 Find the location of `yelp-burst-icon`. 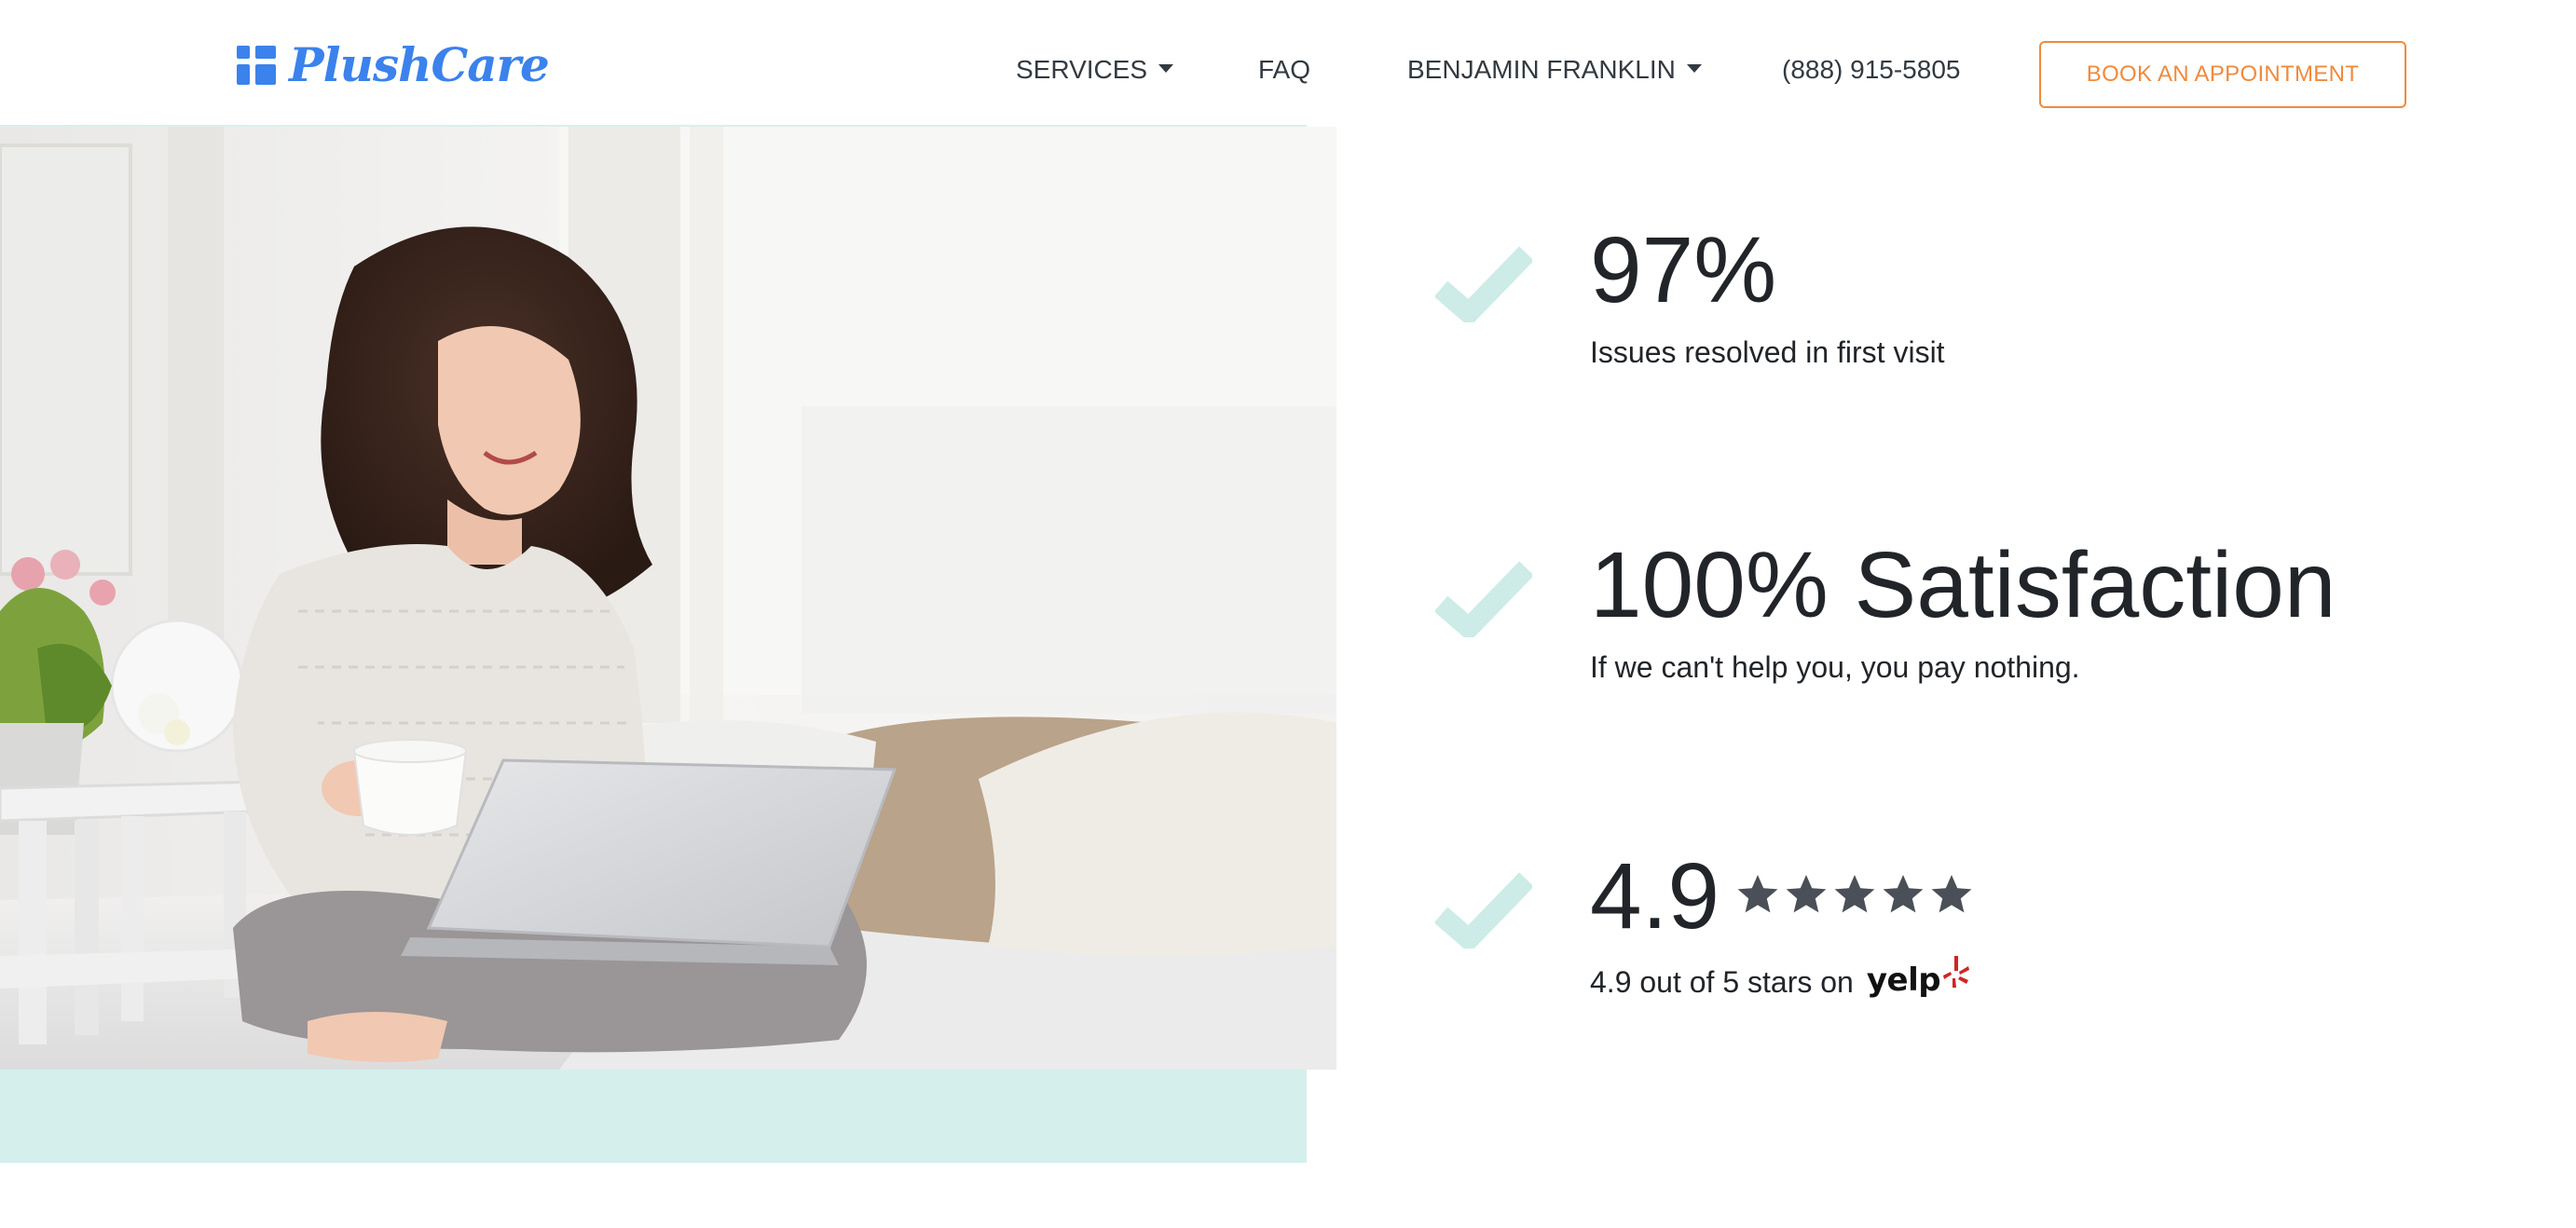

yelp-burst-icon is located at coordinates (1956, 972).